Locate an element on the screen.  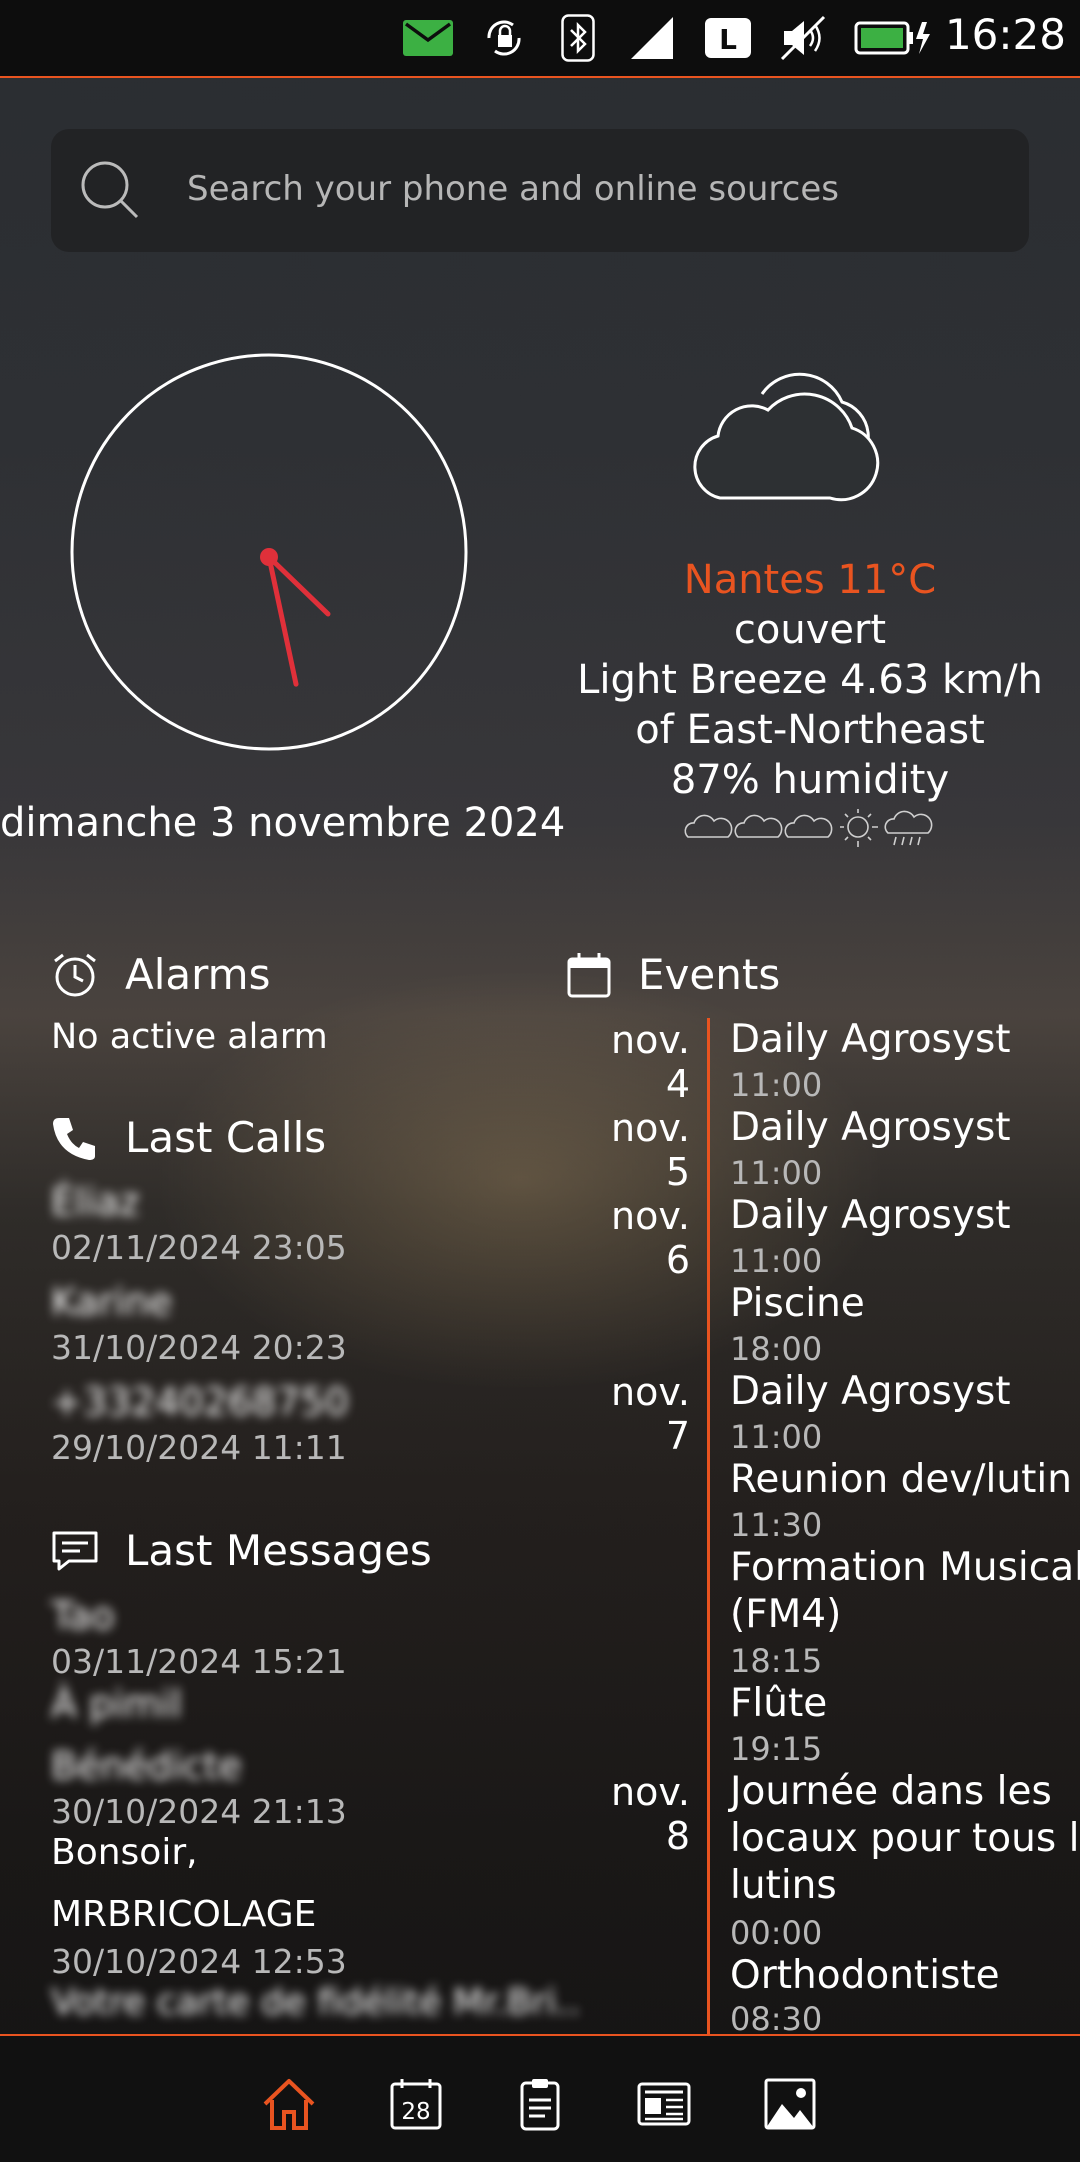
clipboard-icon is located at coordinates (540, 2104).